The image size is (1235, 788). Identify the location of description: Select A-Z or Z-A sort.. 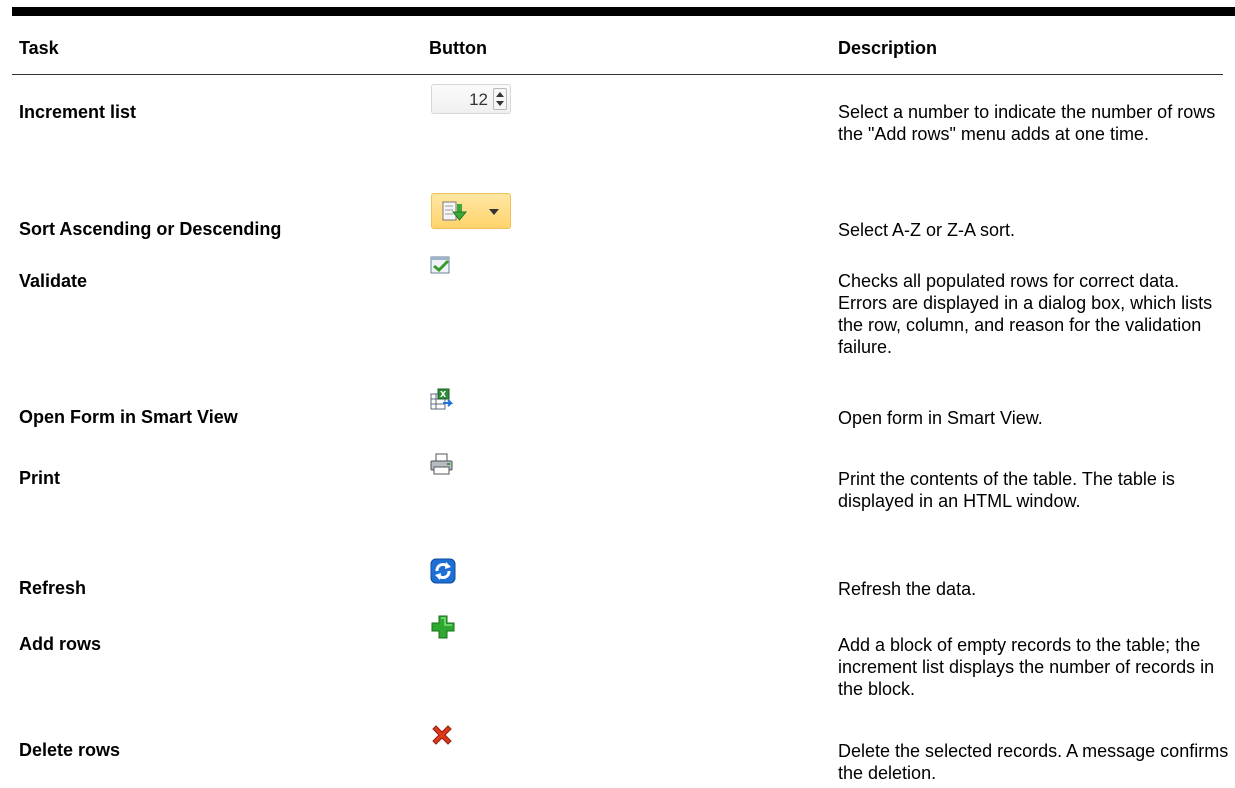
(927, 230).